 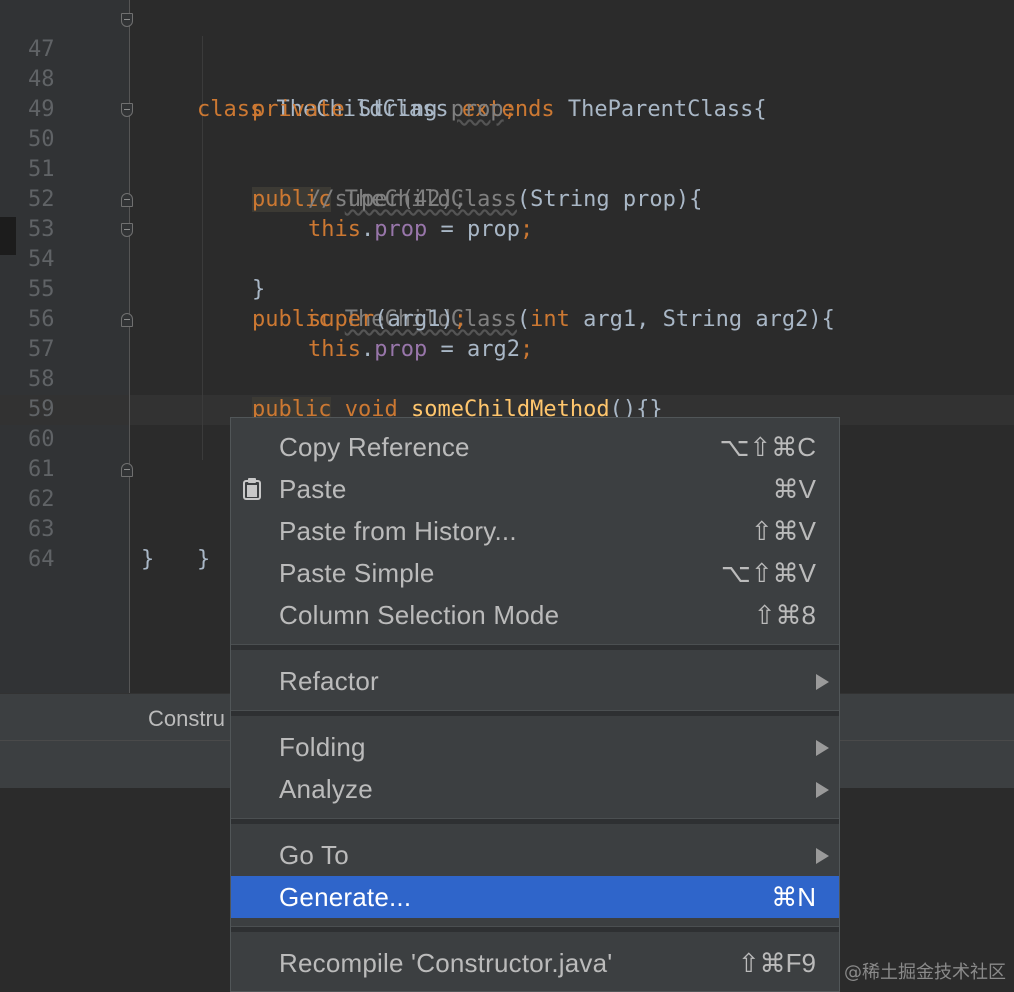 I want to click on menu-item-analyze: Analyze, so click(x=535, y=789).